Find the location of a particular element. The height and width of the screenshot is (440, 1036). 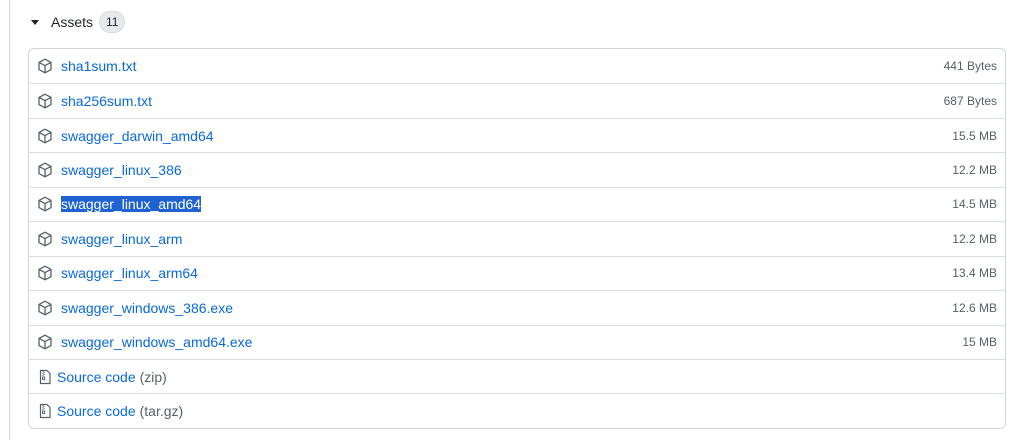

assets-title: Assets is located at coordinates (72, 22).